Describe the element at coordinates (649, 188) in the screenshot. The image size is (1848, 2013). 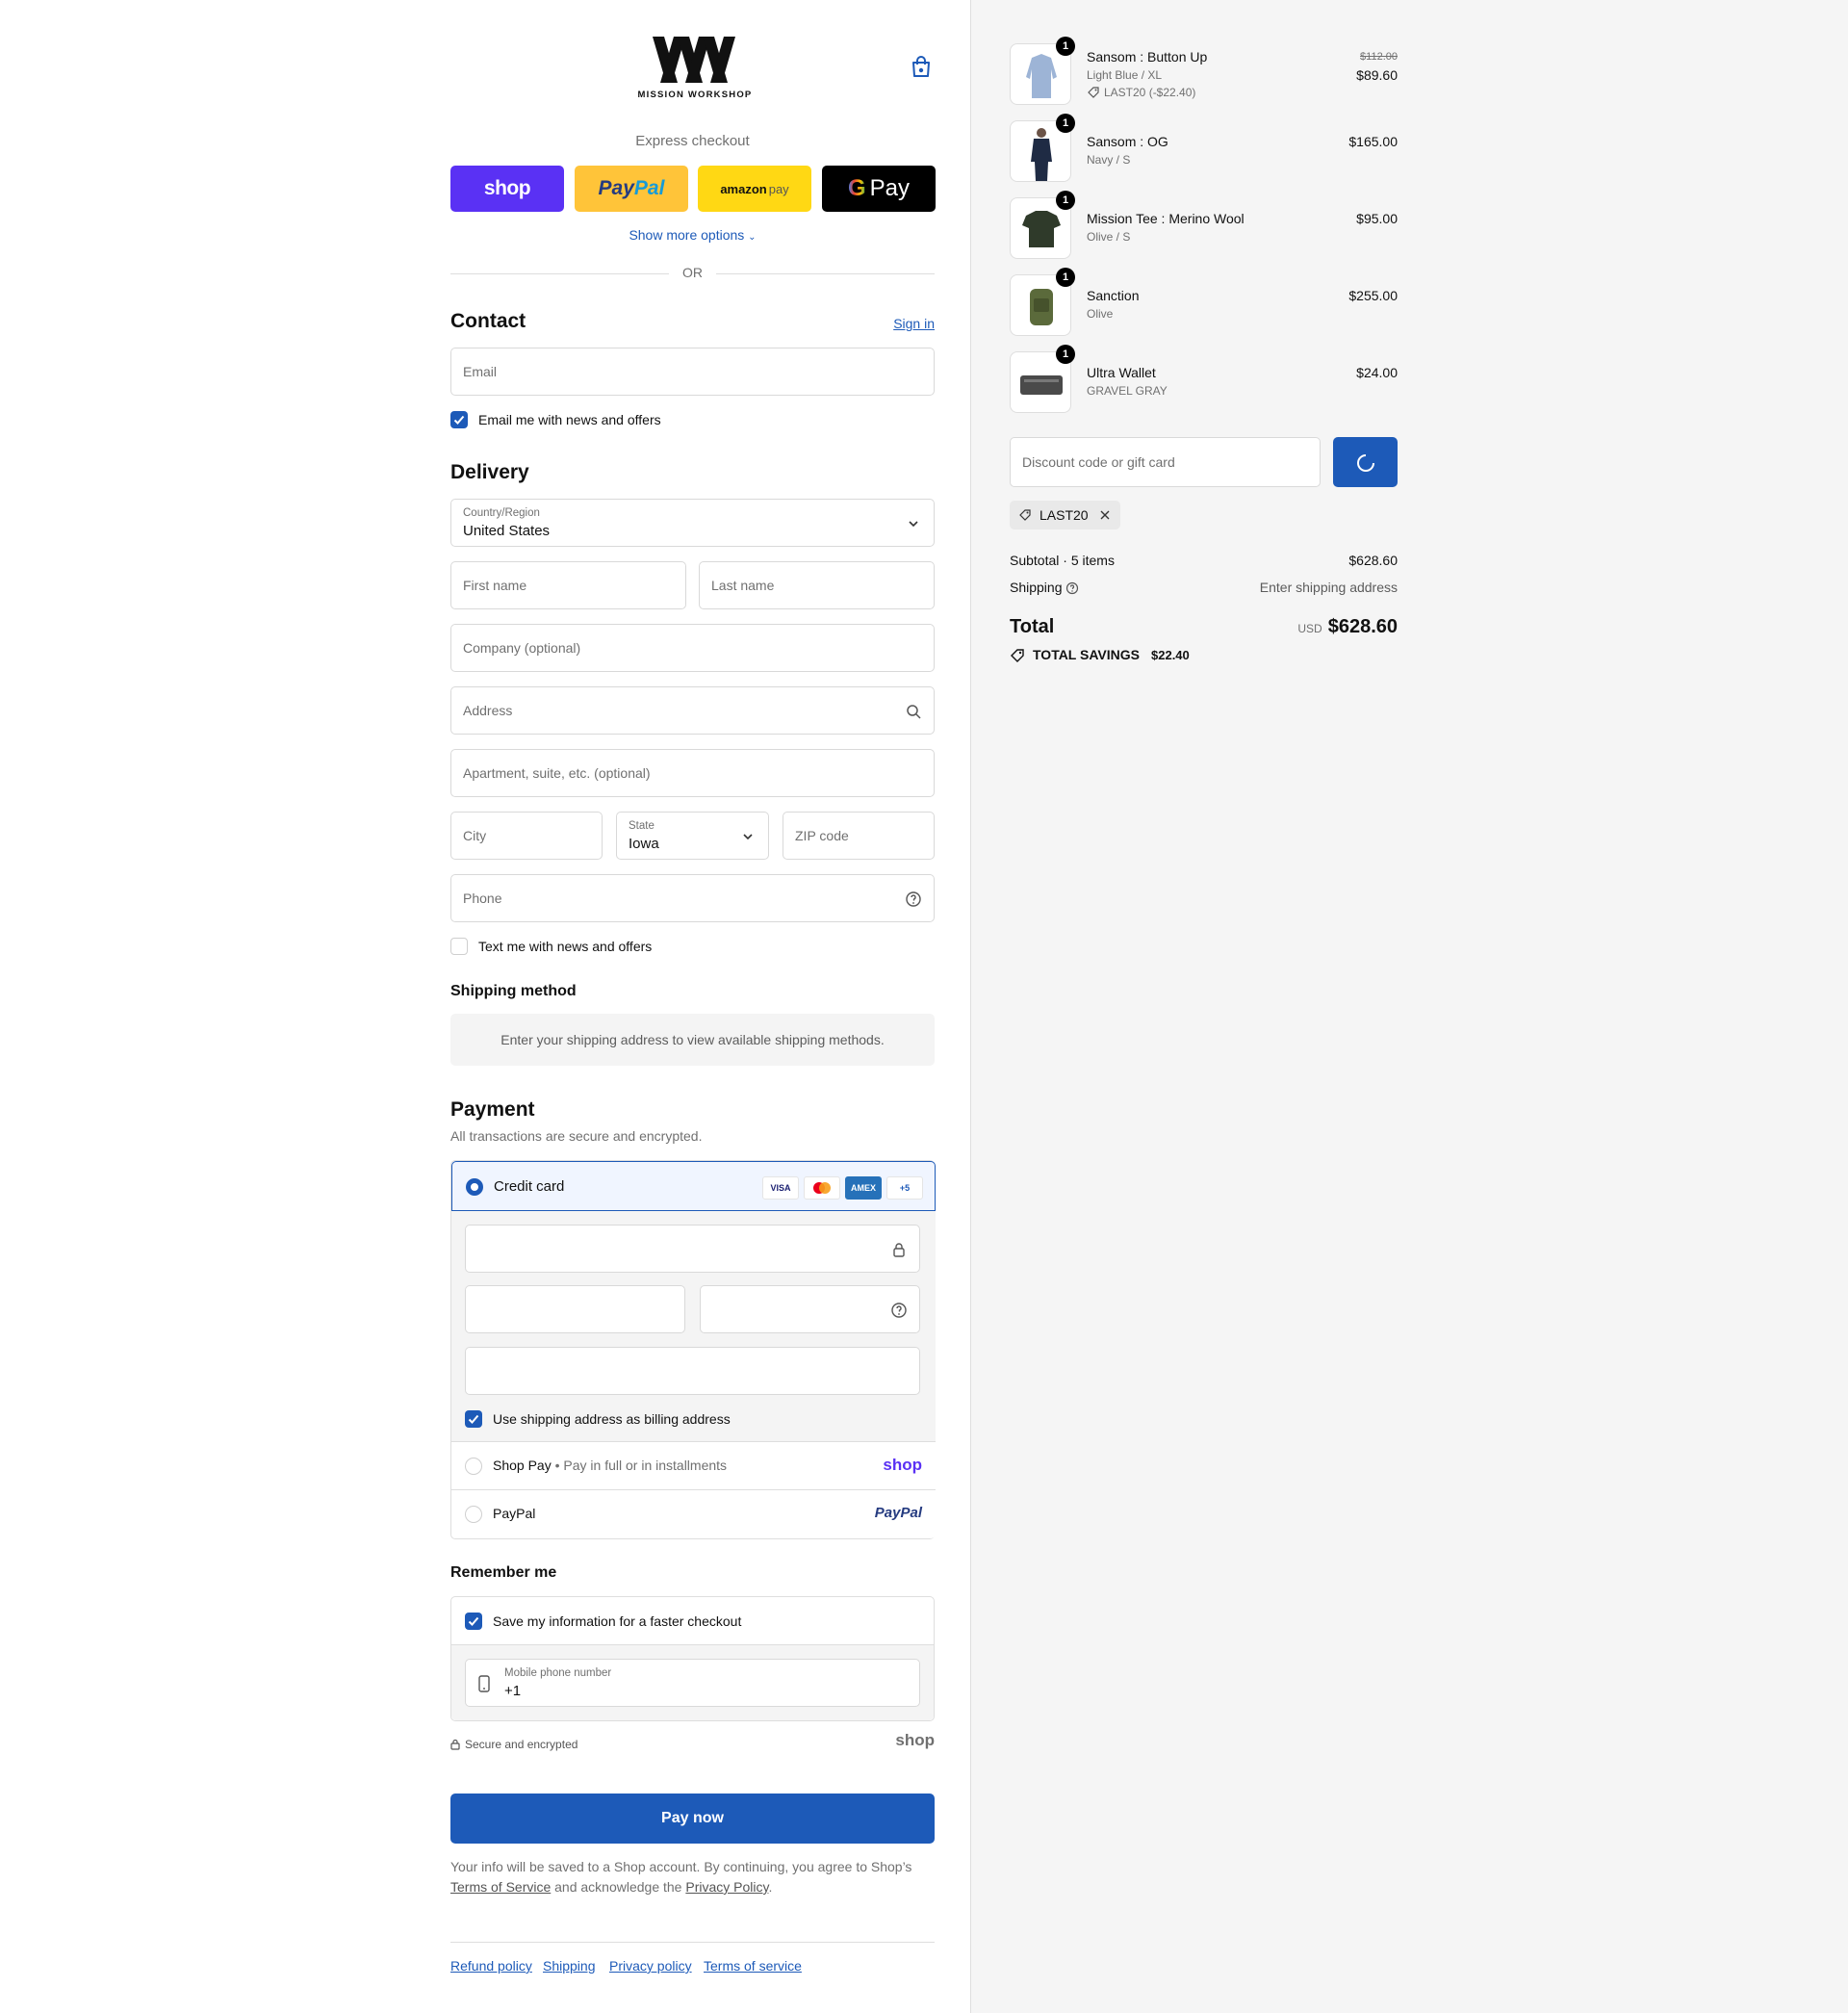
I see `paypal-label-b: Pal` at that location.